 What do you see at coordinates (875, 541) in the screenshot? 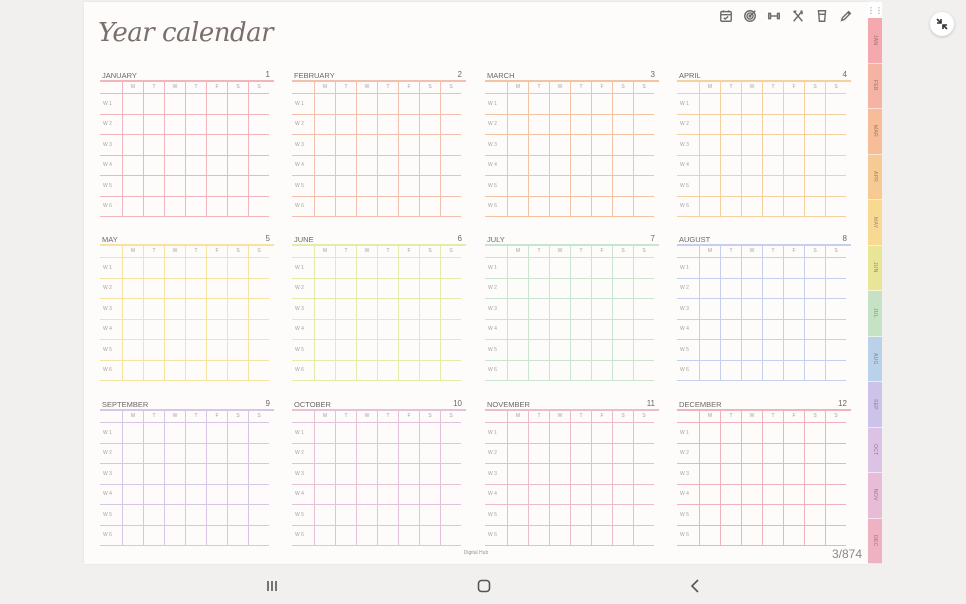
I see `tab-dec: DEC` at bounding box center [875, 541].